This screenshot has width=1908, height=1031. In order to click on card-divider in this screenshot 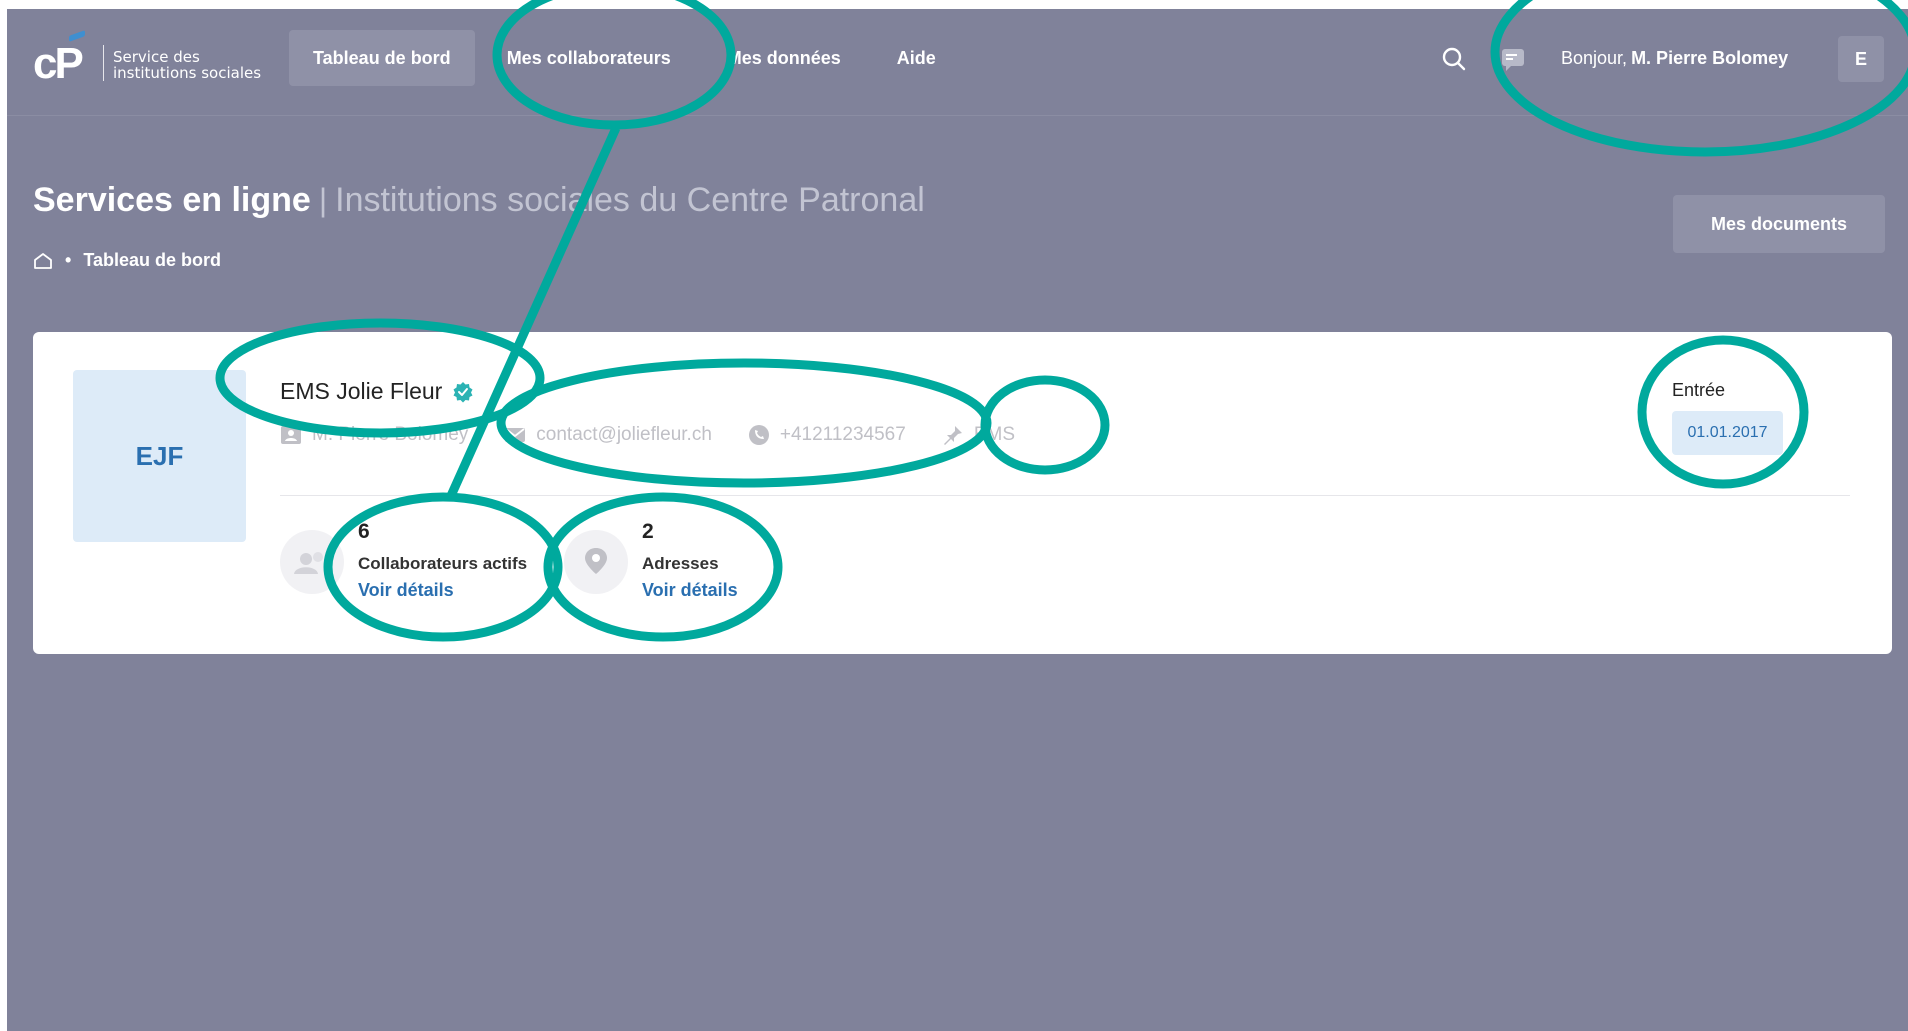, I will do `click(1065, 495)`.